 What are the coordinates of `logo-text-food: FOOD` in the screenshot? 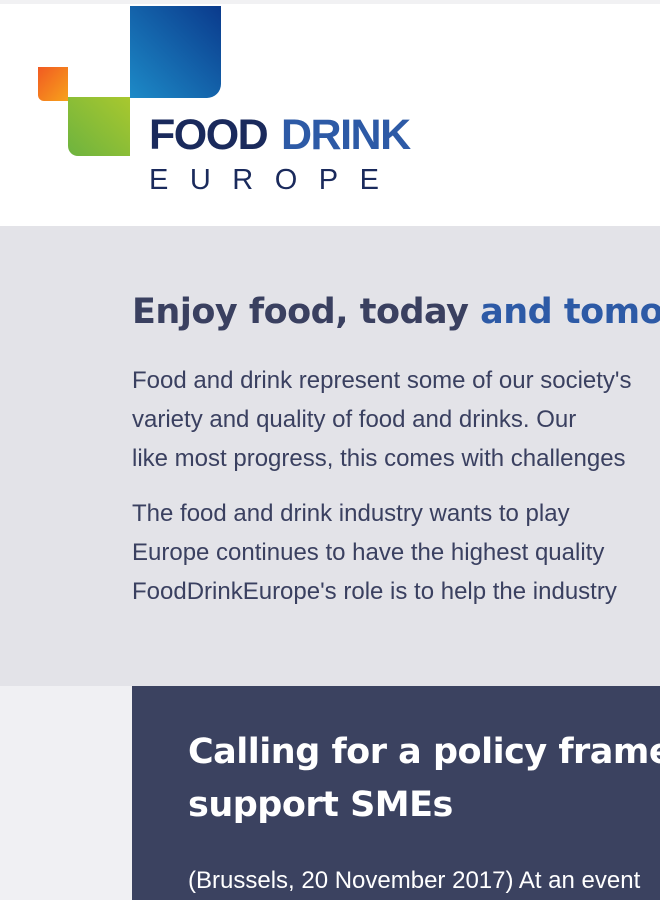 It's located at (209, 135).